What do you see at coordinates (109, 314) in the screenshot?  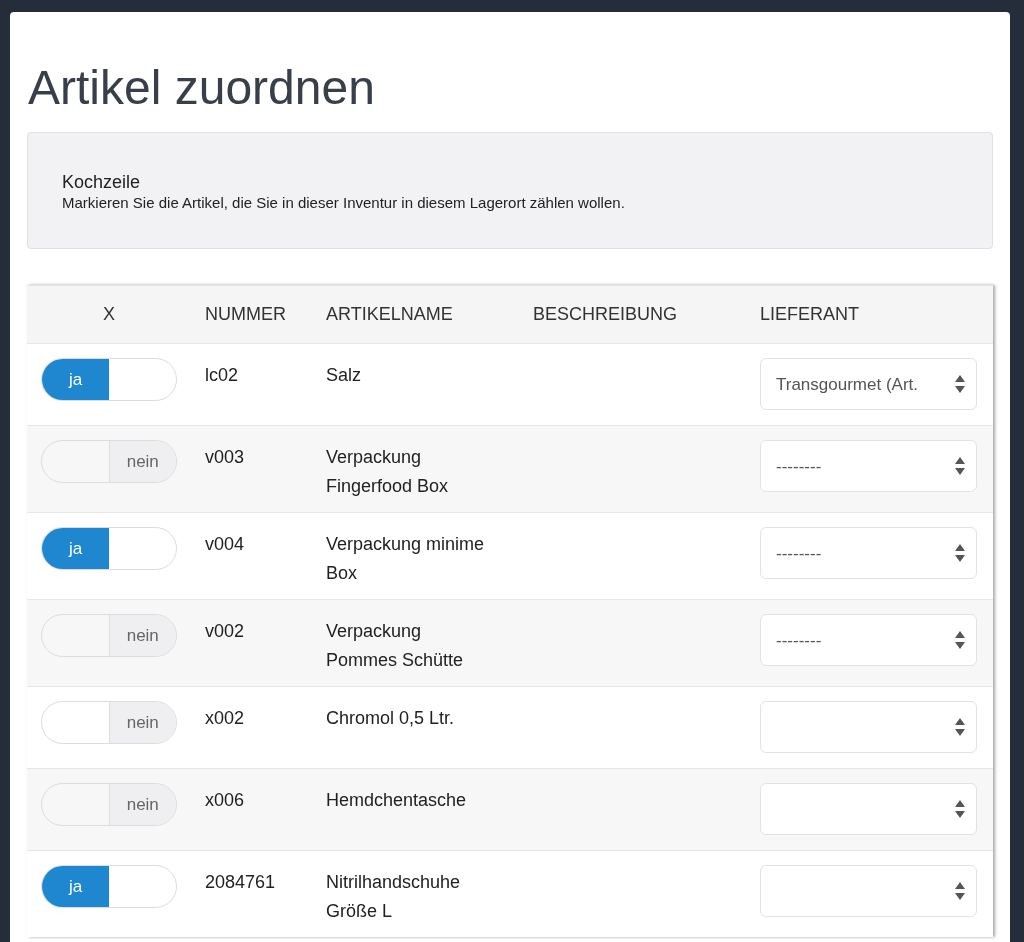 I see `column-header: X` at bounding box center [109, 314].